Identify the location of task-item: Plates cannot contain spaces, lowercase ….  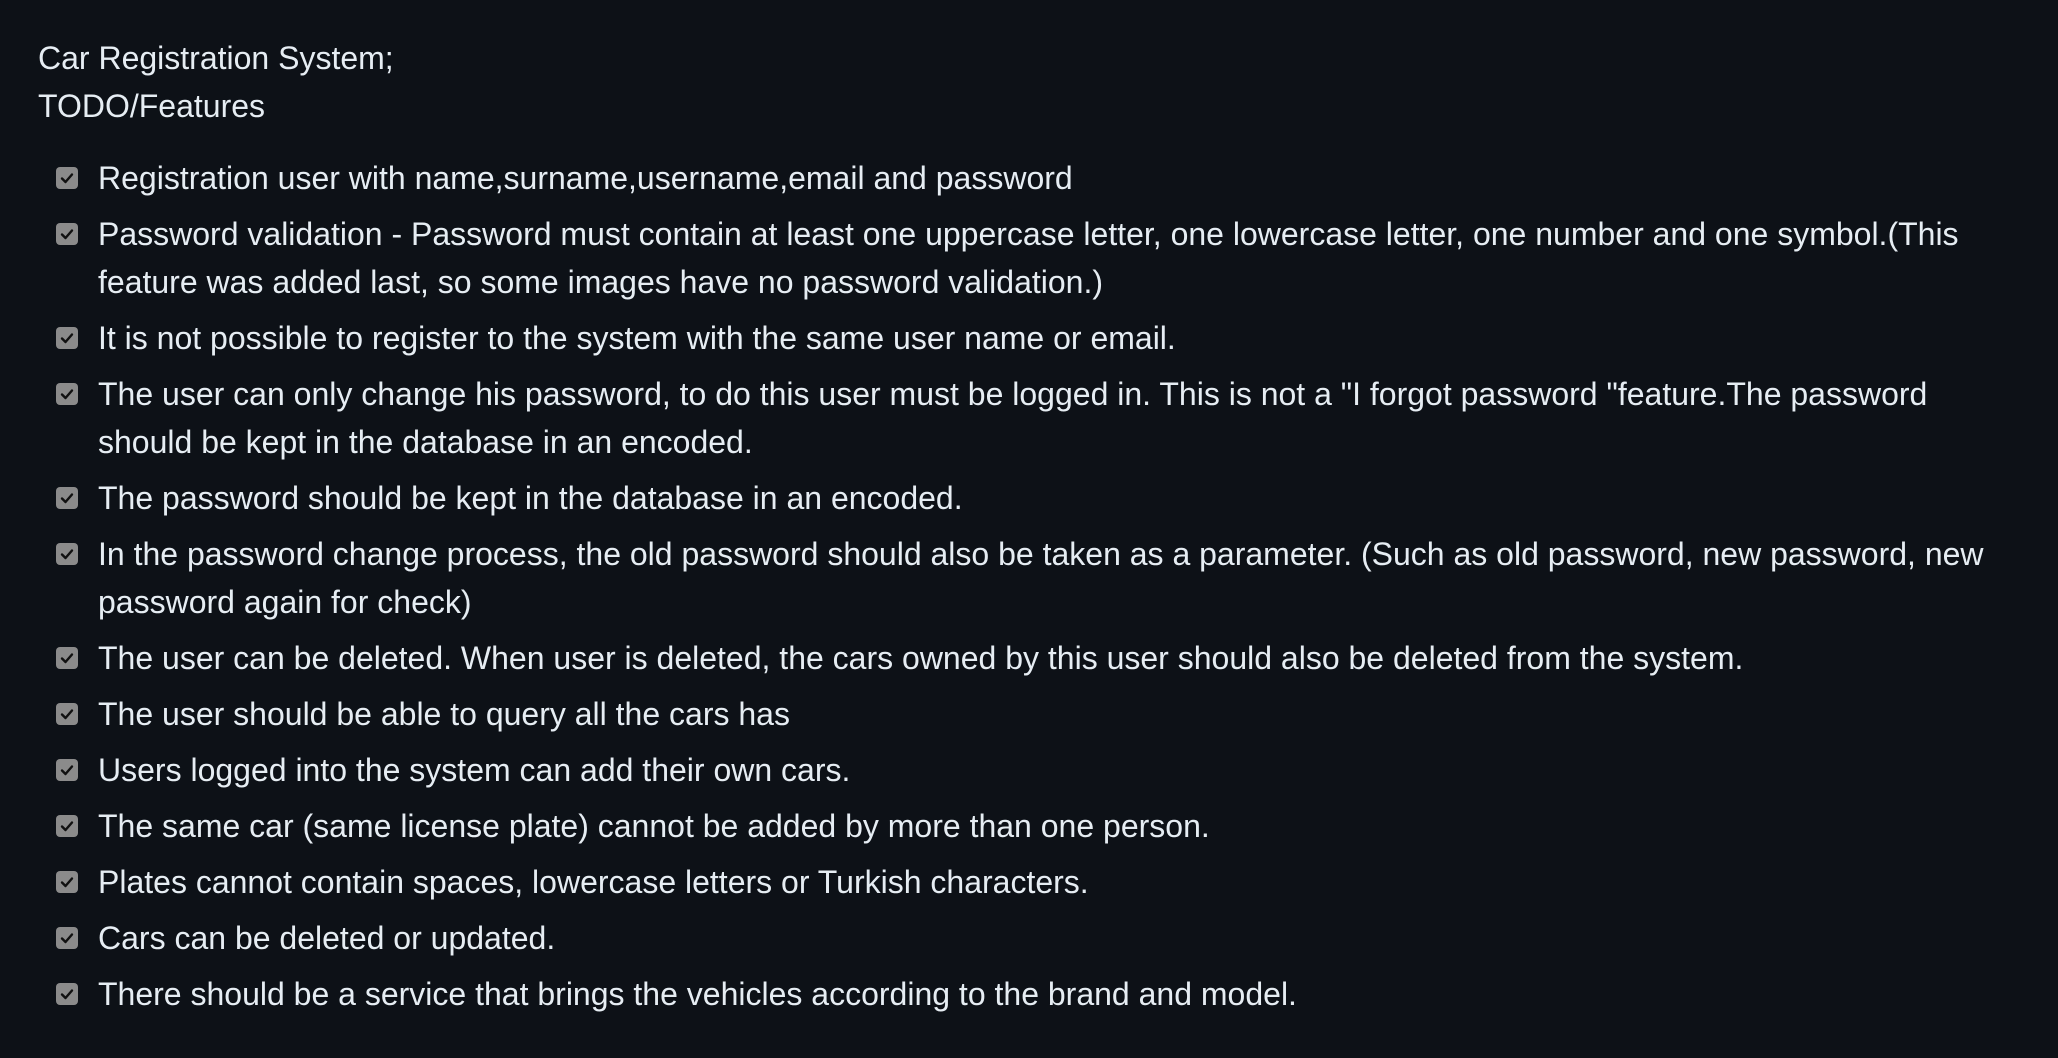
(1033, 882).